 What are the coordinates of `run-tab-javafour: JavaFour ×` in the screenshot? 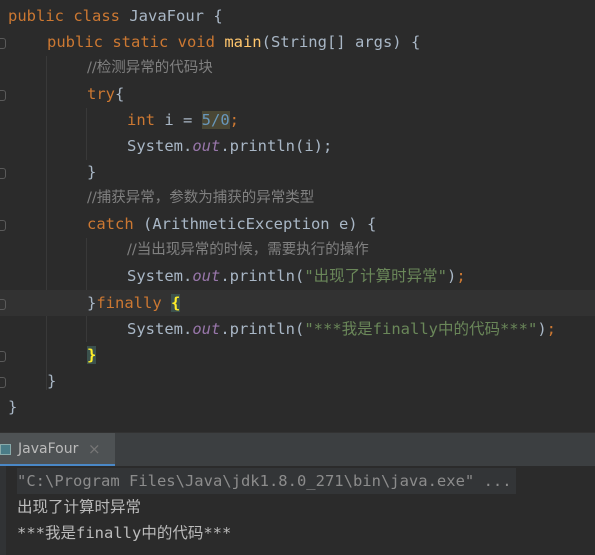 It's located at (57, 450).